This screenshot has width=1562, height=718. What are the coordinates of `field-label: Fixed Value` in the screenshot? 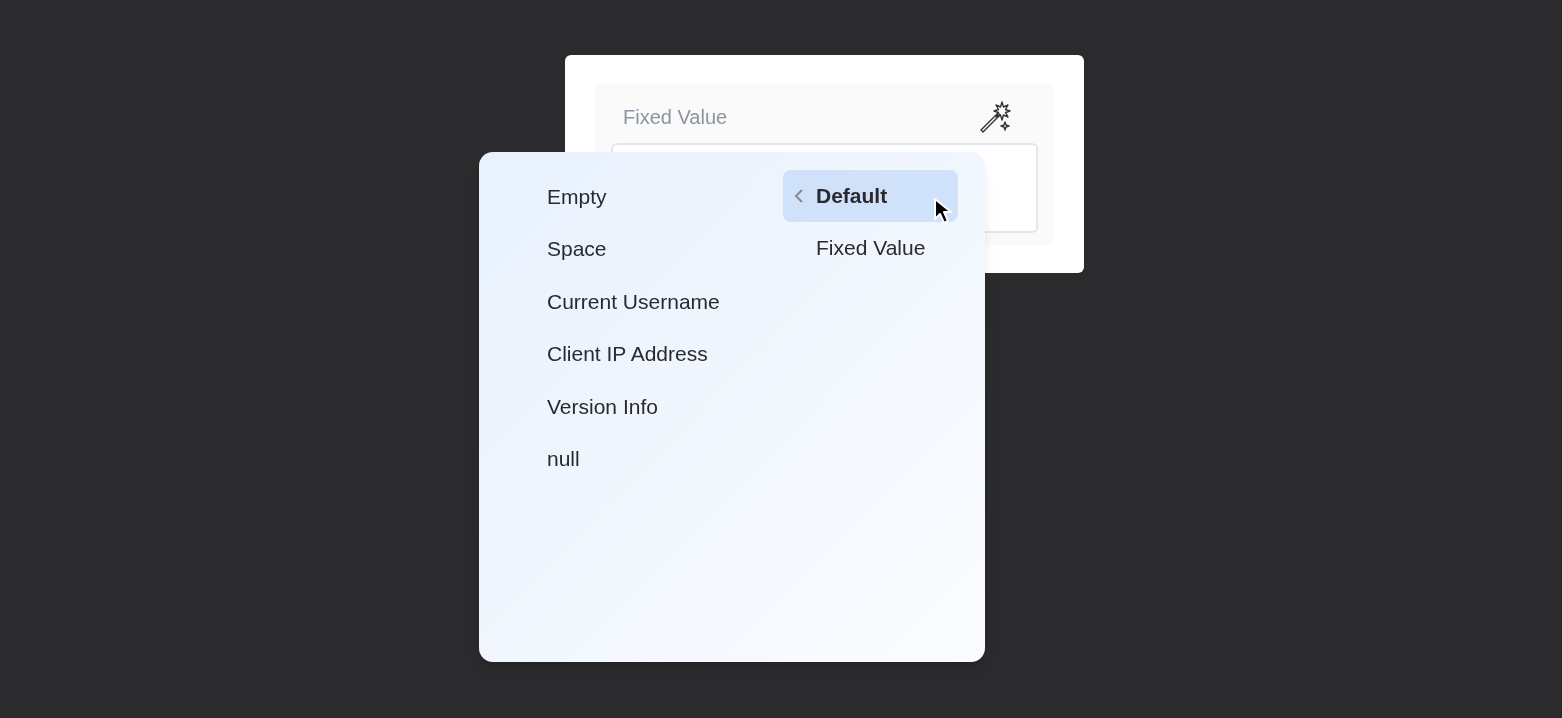 It's located at (675, 117).